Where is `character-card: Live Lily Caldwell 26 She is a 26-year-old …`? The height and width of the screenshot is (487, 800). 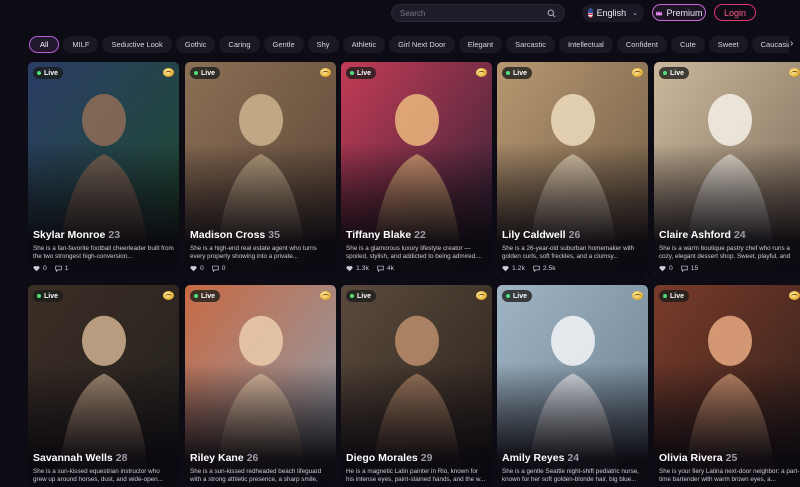 character-card: Live Lily Caldwell 26 She is a 26-year-old … is located at coordinates (572, 169).